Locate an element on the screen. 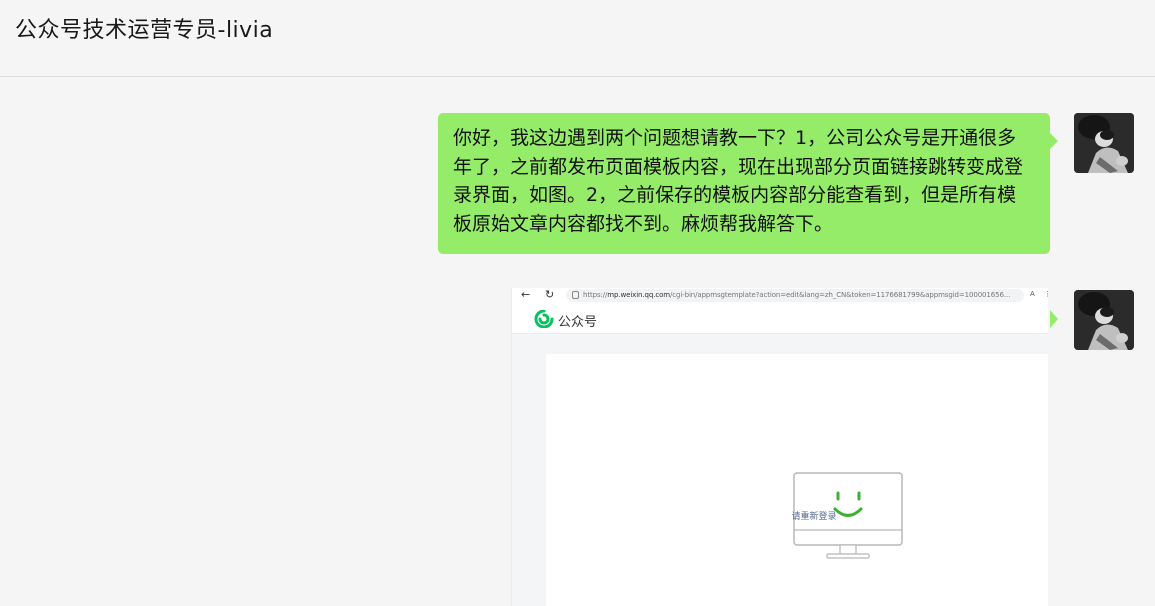 The image size is (1155, 606). chat-header: 公众号技术运营专员-livia is located at coordinates (577, 38).